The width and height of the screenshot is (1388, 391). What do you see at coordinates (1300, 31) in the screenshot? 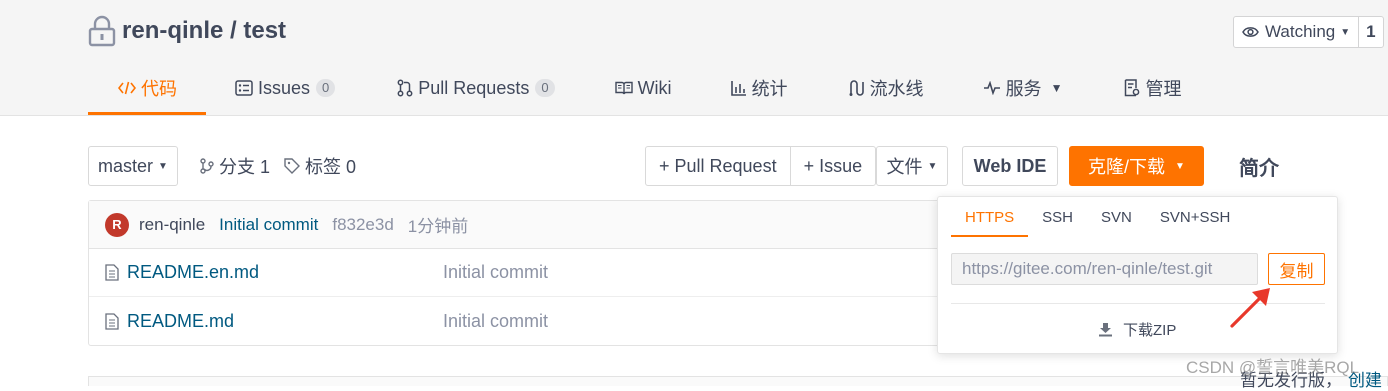
I see `watch-label: Watching` at bounding box center [1300, 31].